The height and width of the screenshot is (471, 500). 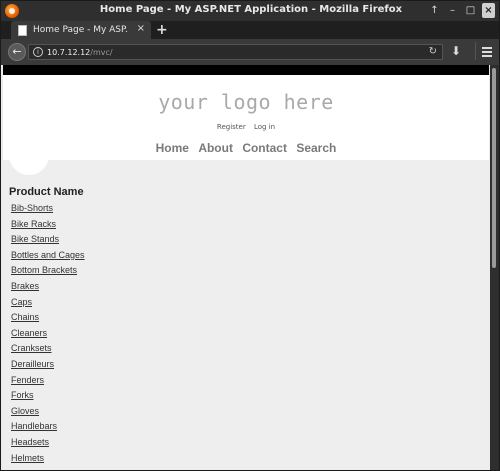 What do you see at coordinates (25, 286) in the screenshot?
I see `product-link: Brakes` at bounding box center [25, 286].